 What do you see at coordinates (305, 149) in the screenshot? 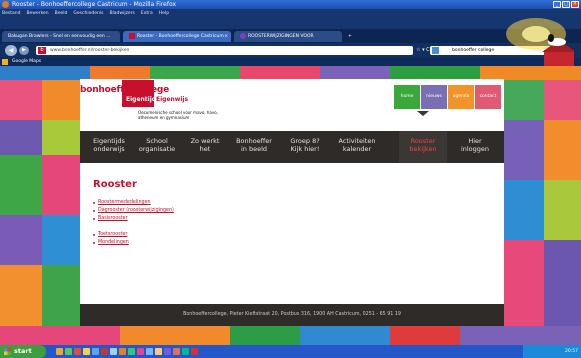
I see `nav-line2: Kijk hier!` at bounding box center [305, 149].